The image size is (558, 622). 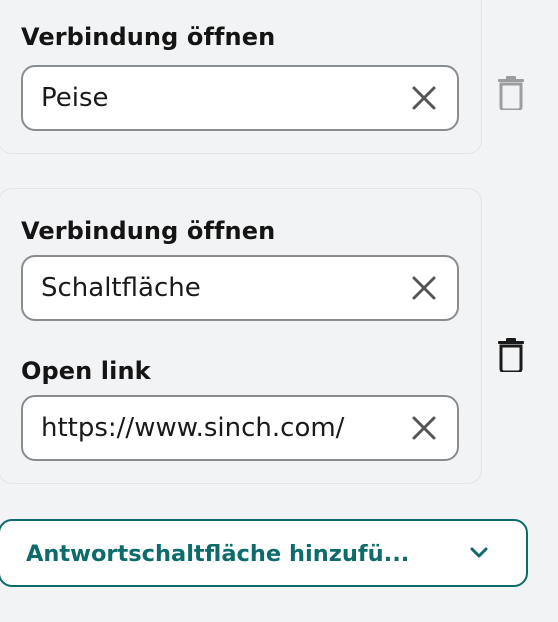 I want to click on link-label: Open link, so click(x=86, y=371).